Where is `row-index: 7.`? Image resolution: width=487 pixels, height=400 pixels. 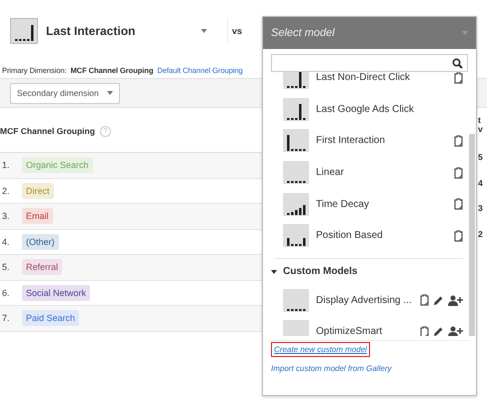
row-index: 7. is located at coordinates (6, 318).